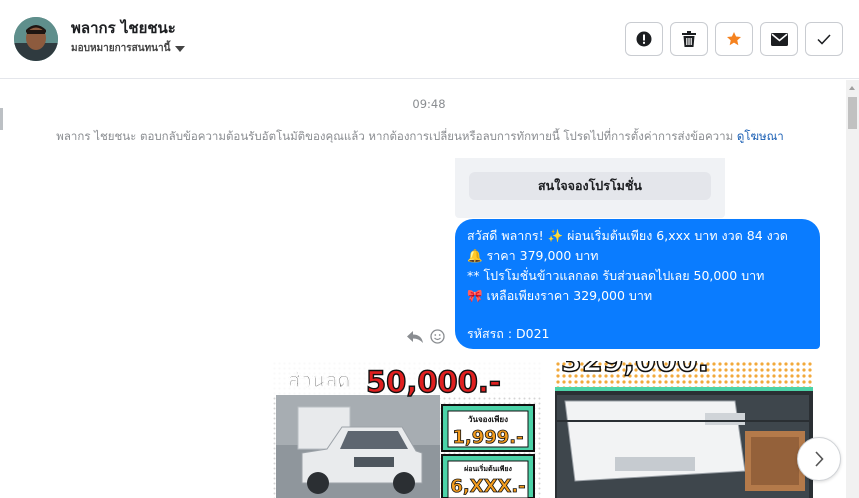  What do you see at coordinates (437, 336) in the screenshot?
I see `emoji-icon` at bounding box center [437, 336].